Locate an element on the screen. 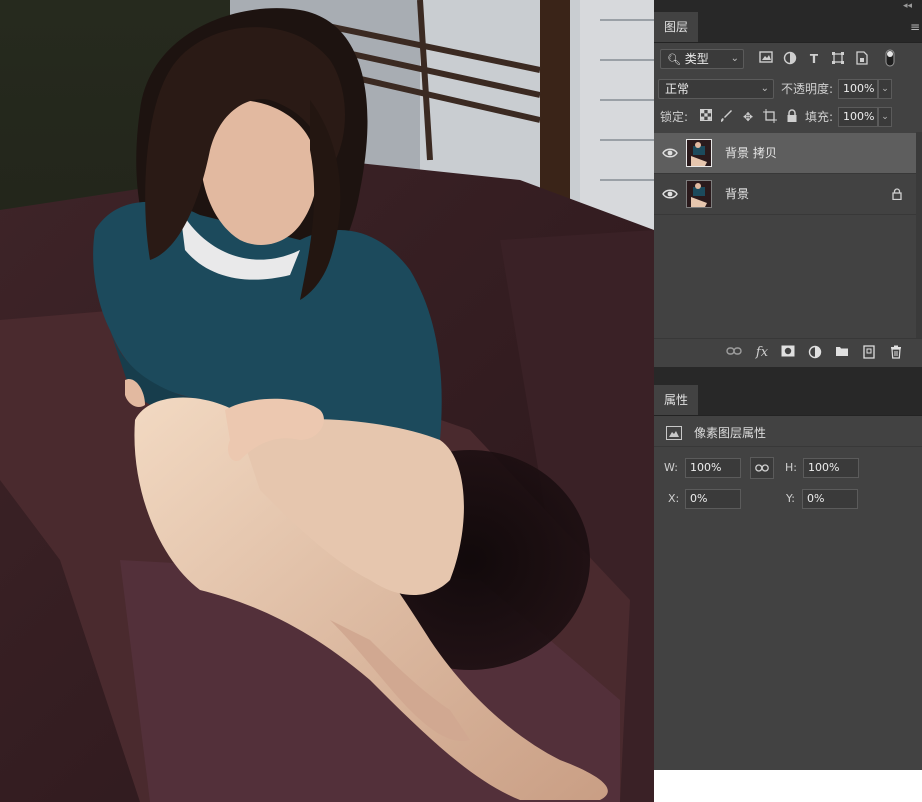  filter-type-icon: T is located at coordinates (814, 59).